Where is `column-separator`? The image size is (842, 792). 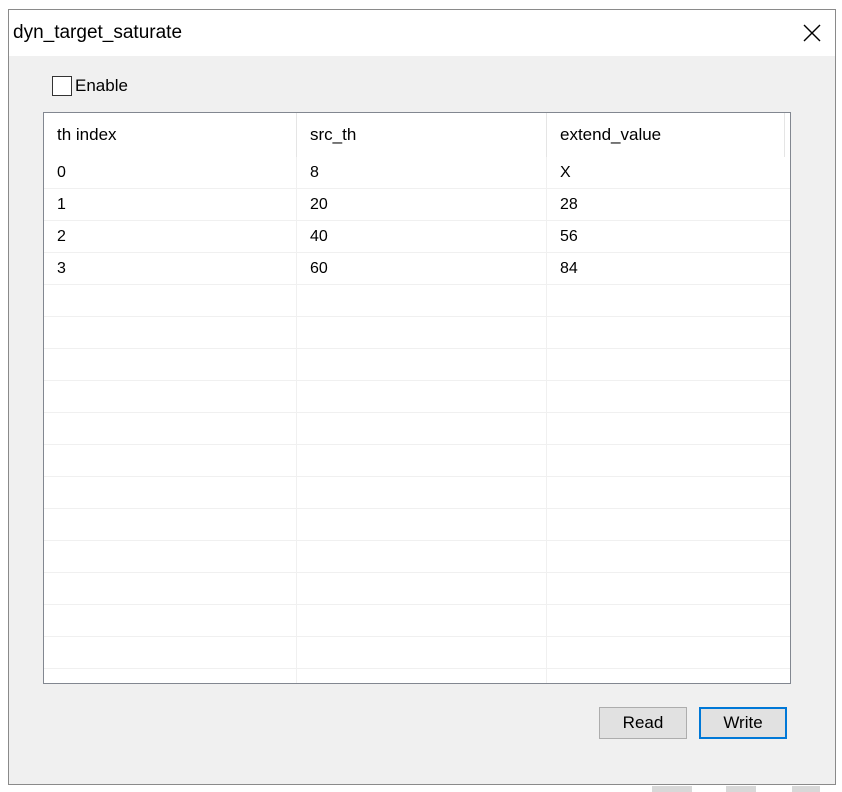 column-separator is located at coordinates (784, 135).